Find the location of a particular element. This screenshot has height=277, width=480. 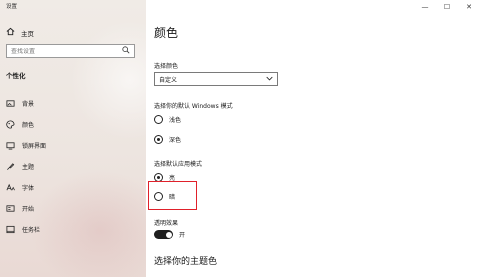

chevron-down-icon is located at coordinates (269, 79).